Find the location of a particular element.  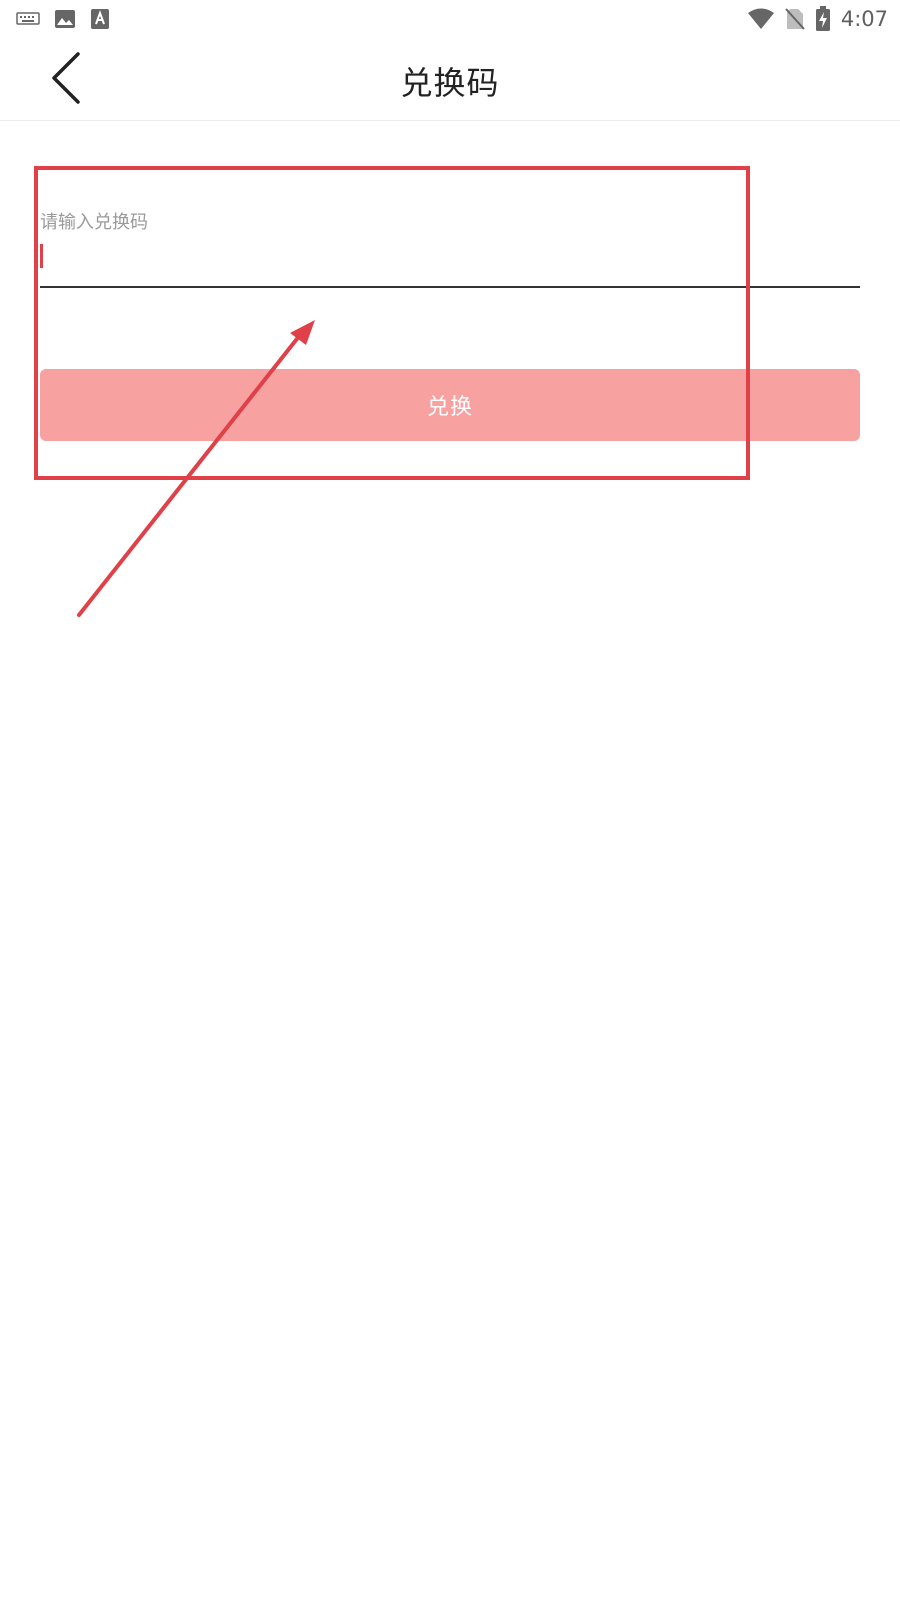

status-left-icons is located at coordinates (63, 19).